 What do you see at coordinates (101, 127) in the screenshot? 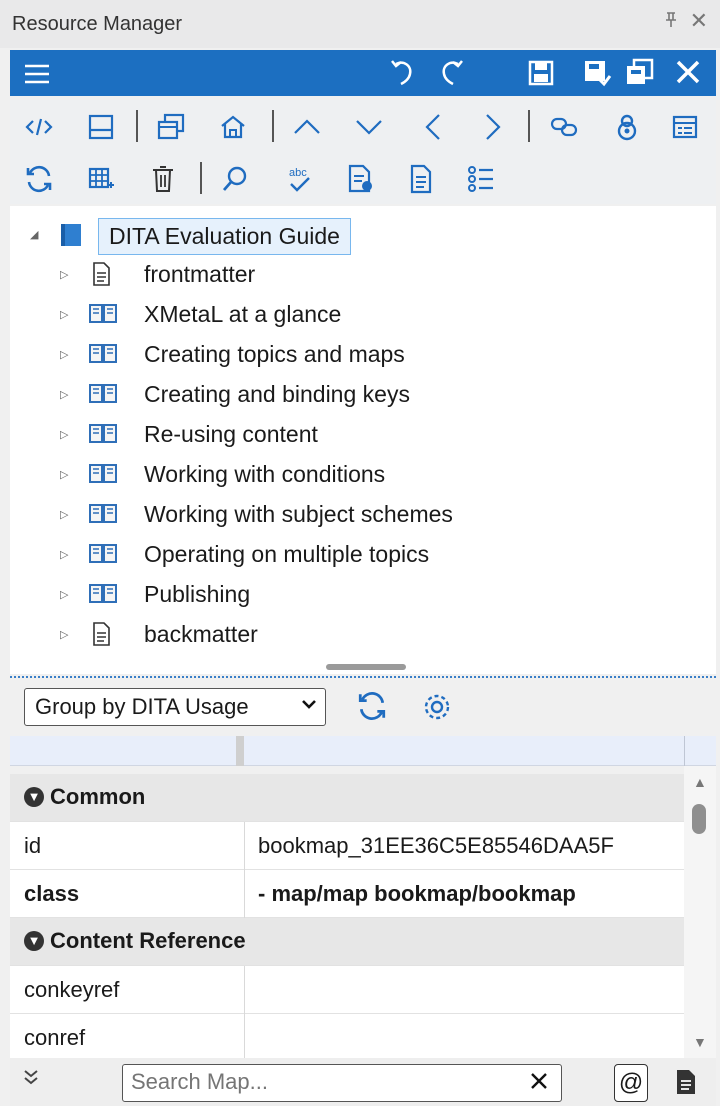
I see `panel-layout-icon` at bounding box center [101, 127].